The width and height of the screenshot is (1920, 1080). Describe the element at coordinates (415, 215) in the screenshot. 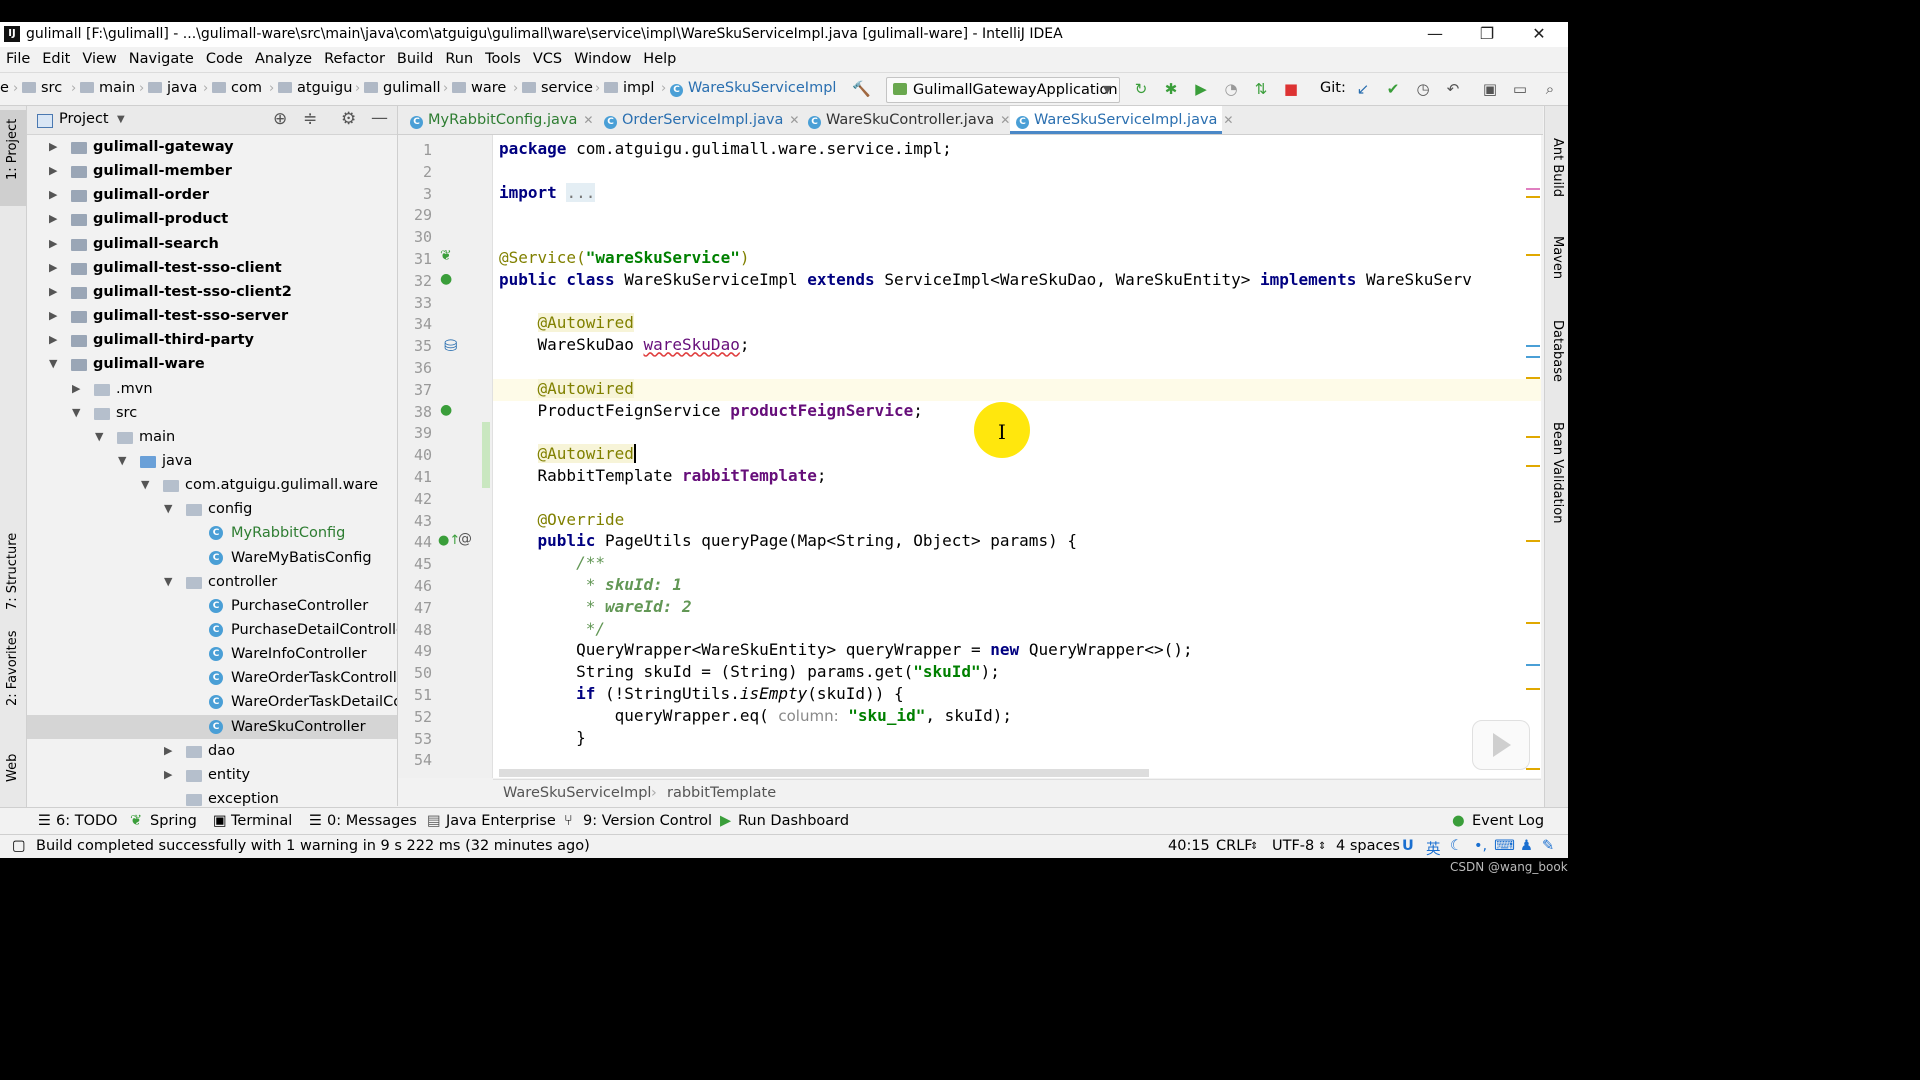

I see `line-number: 29` at that location.